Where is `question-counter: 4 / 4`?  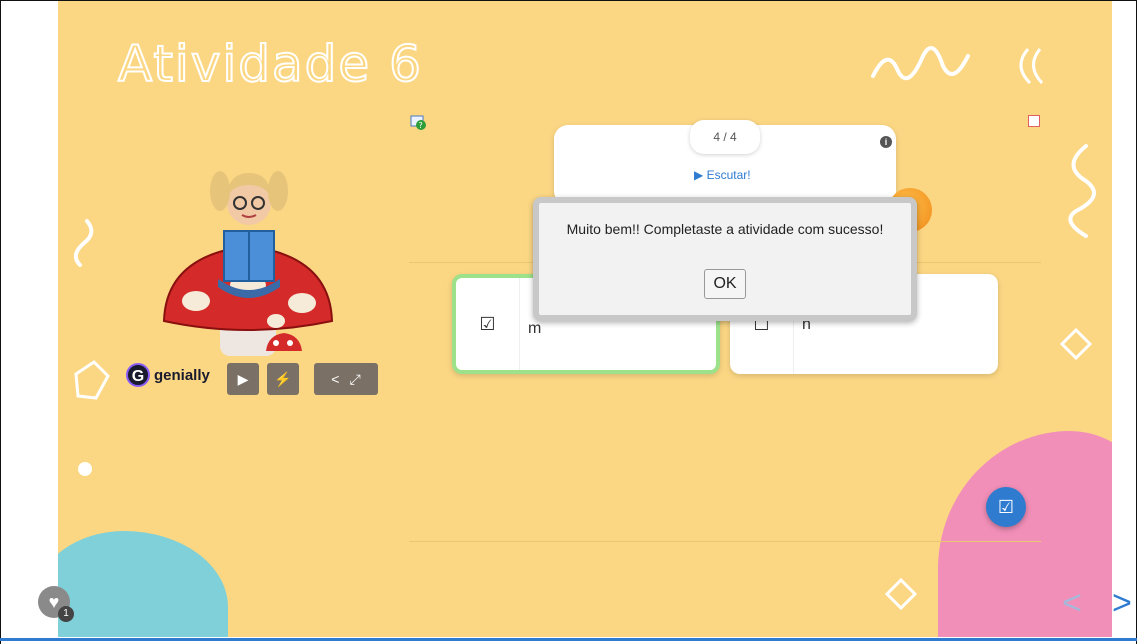
question-counter: 4 / 4 is located at coordinates (725, 137).